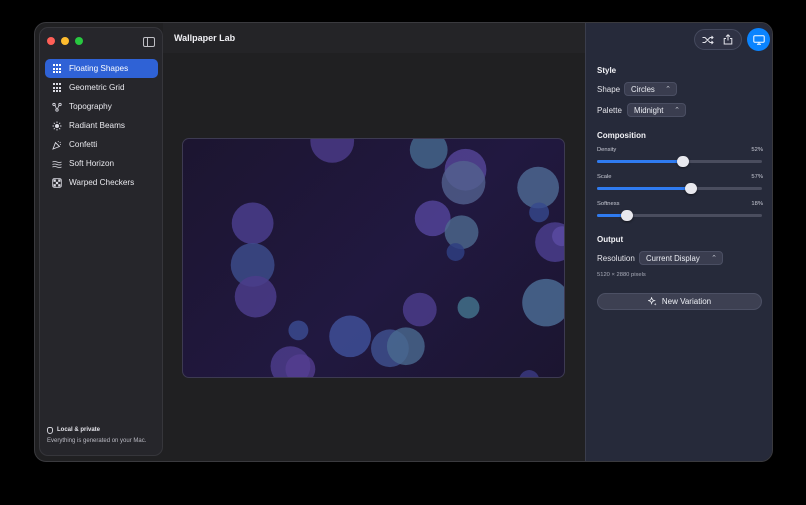  What do you see at coordinates (609, 89) in the screenshot?
I see `shape-label: Shape` at bounding box center [609, 89].